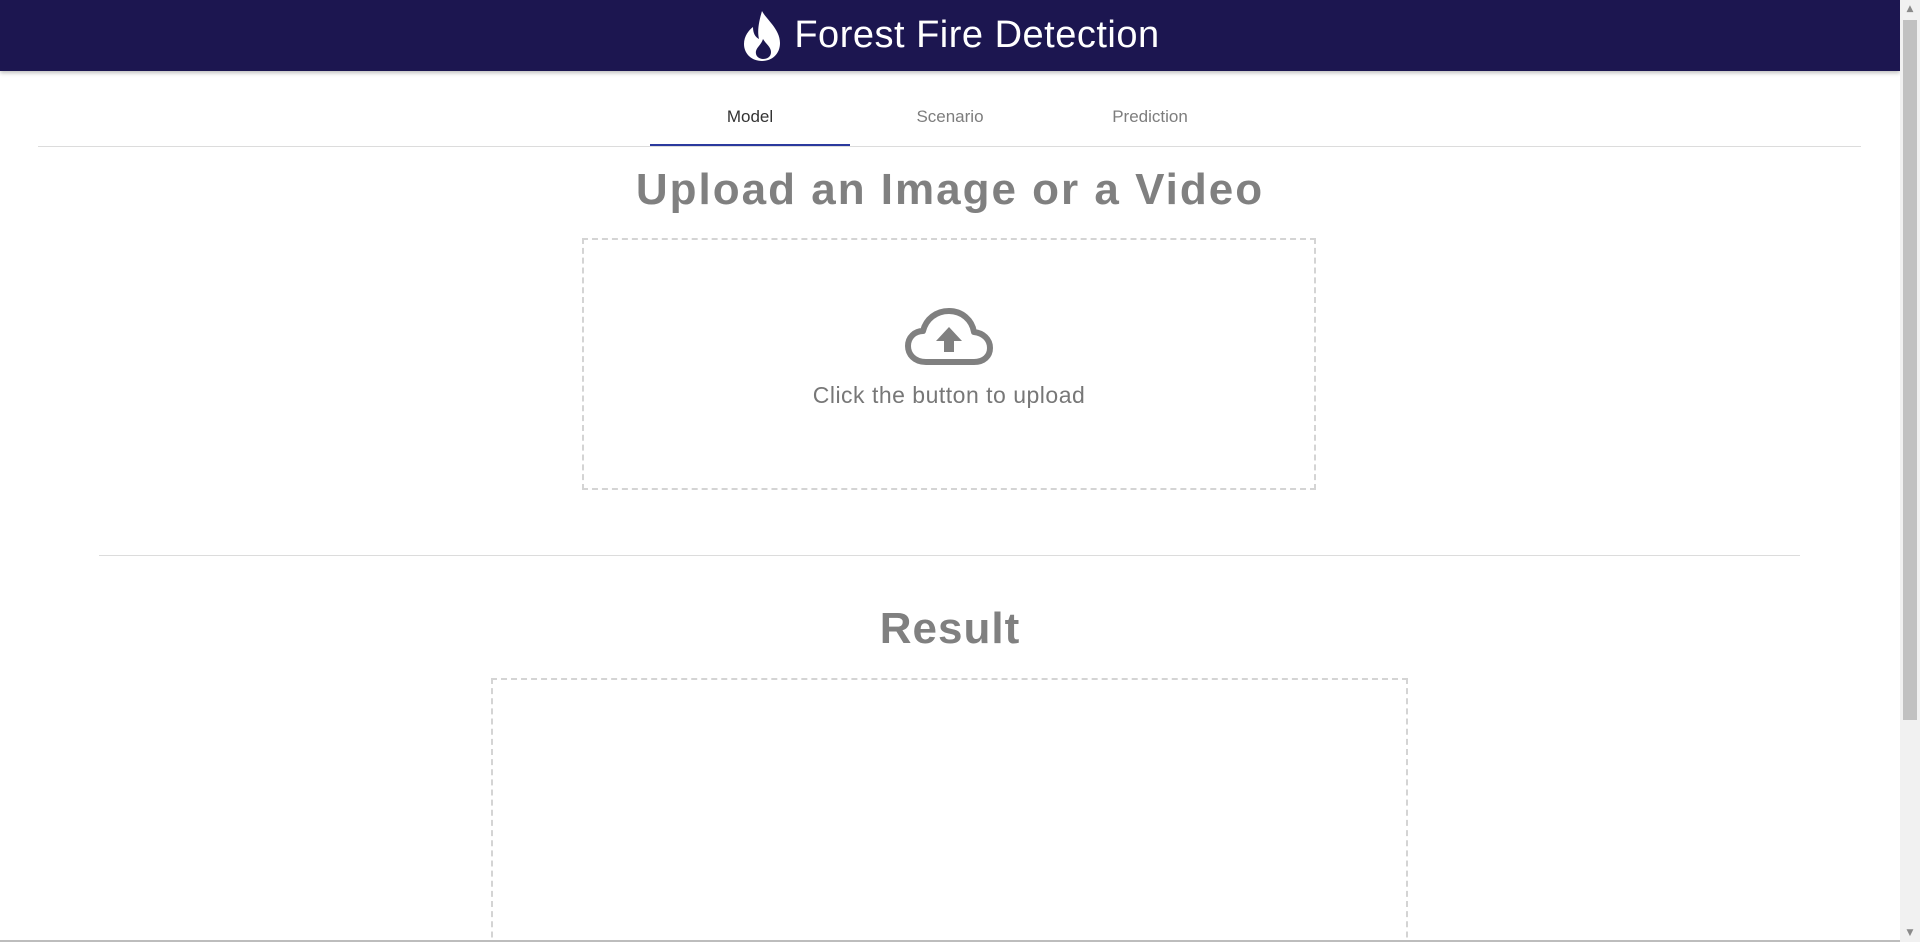  Describe the element at coordinates (949, 336) in the screenshot. I see `cloud-upload-icon` at that location.